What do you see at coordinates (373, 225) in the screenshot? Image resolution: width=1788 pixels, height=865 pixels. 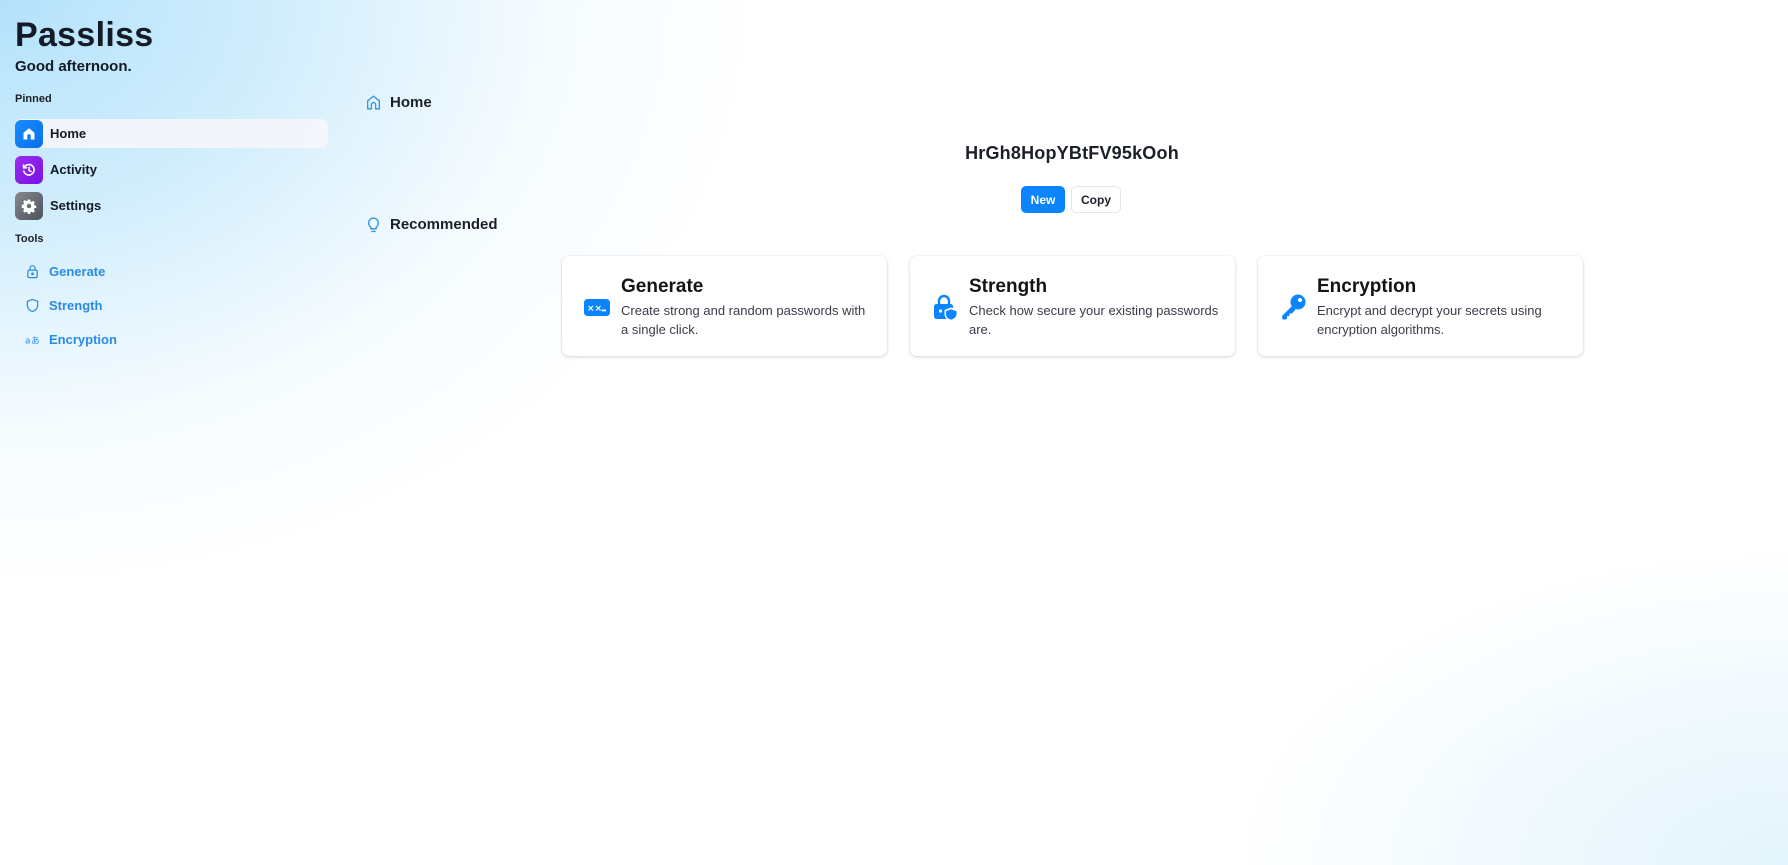 I see `lightbulb-icon` at bounding box center [373, 225].